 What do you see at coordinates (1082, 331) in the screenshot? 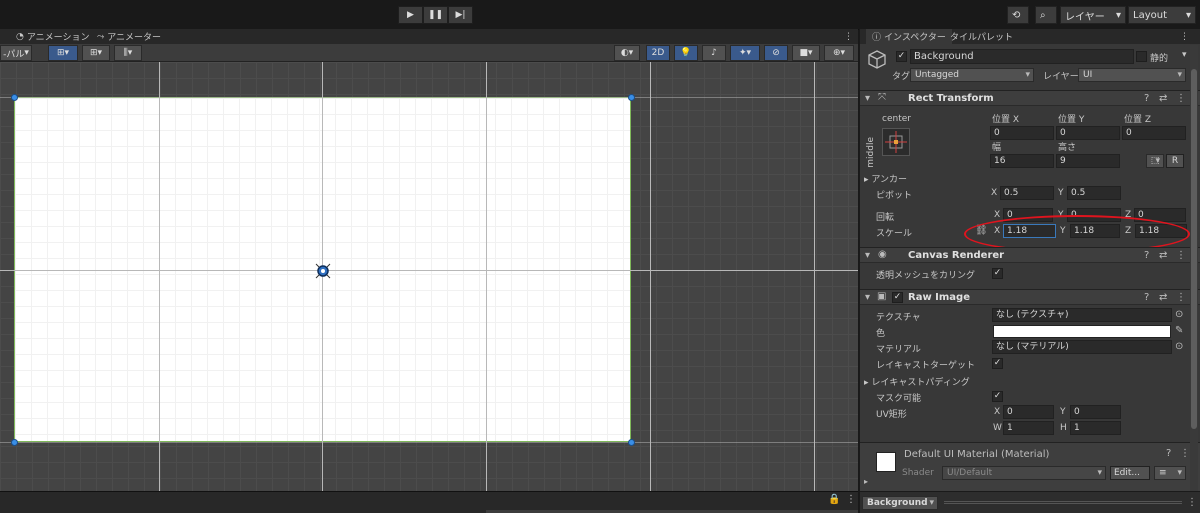
I see `color-swatch` at bounding box center [1082, 331].